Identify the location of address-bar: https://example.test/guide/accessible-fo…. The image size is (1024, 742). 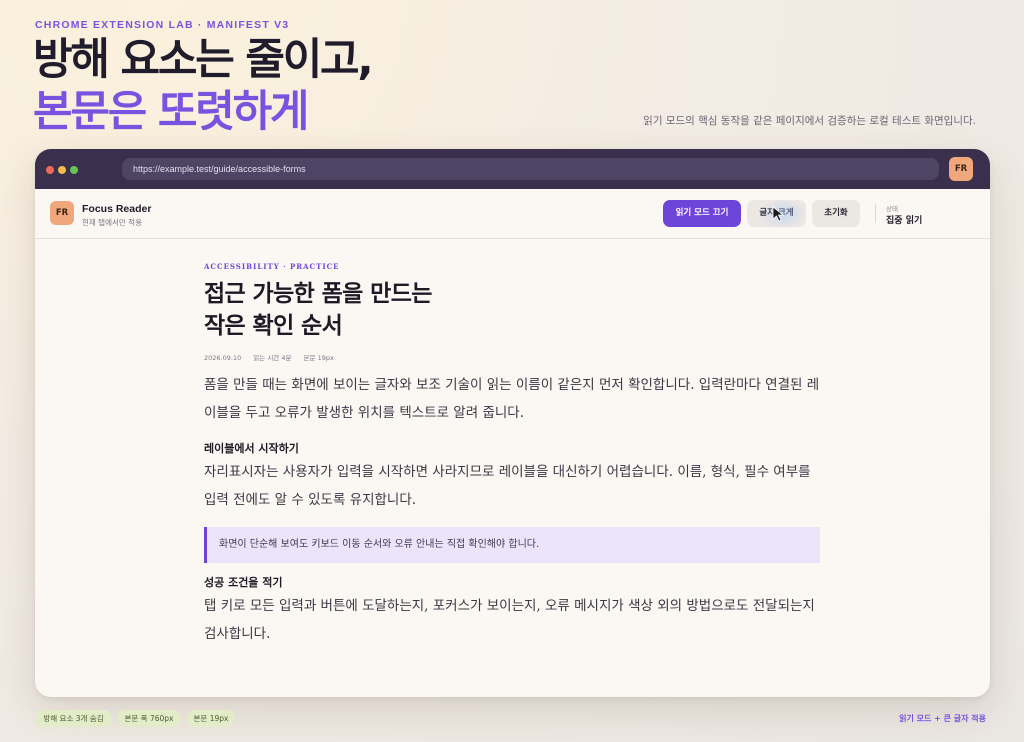
(530, 169).